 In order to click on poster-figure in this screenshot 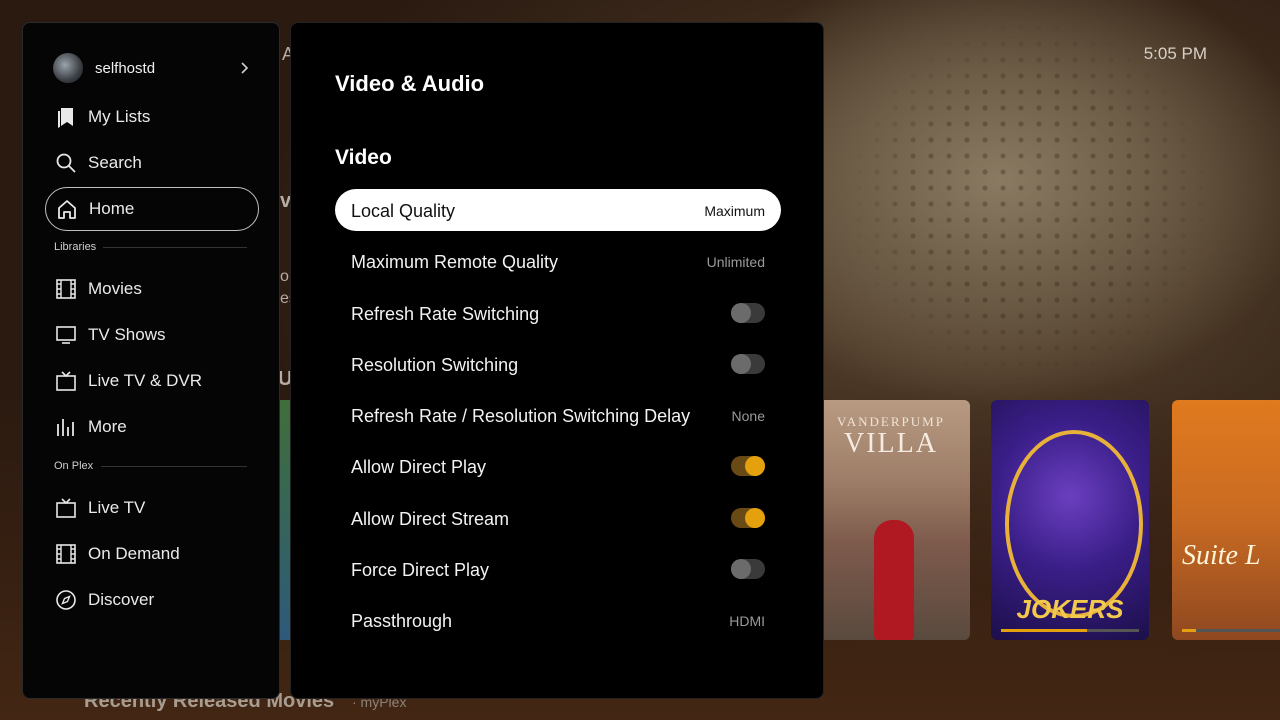, I will do `click(894, 580)`.